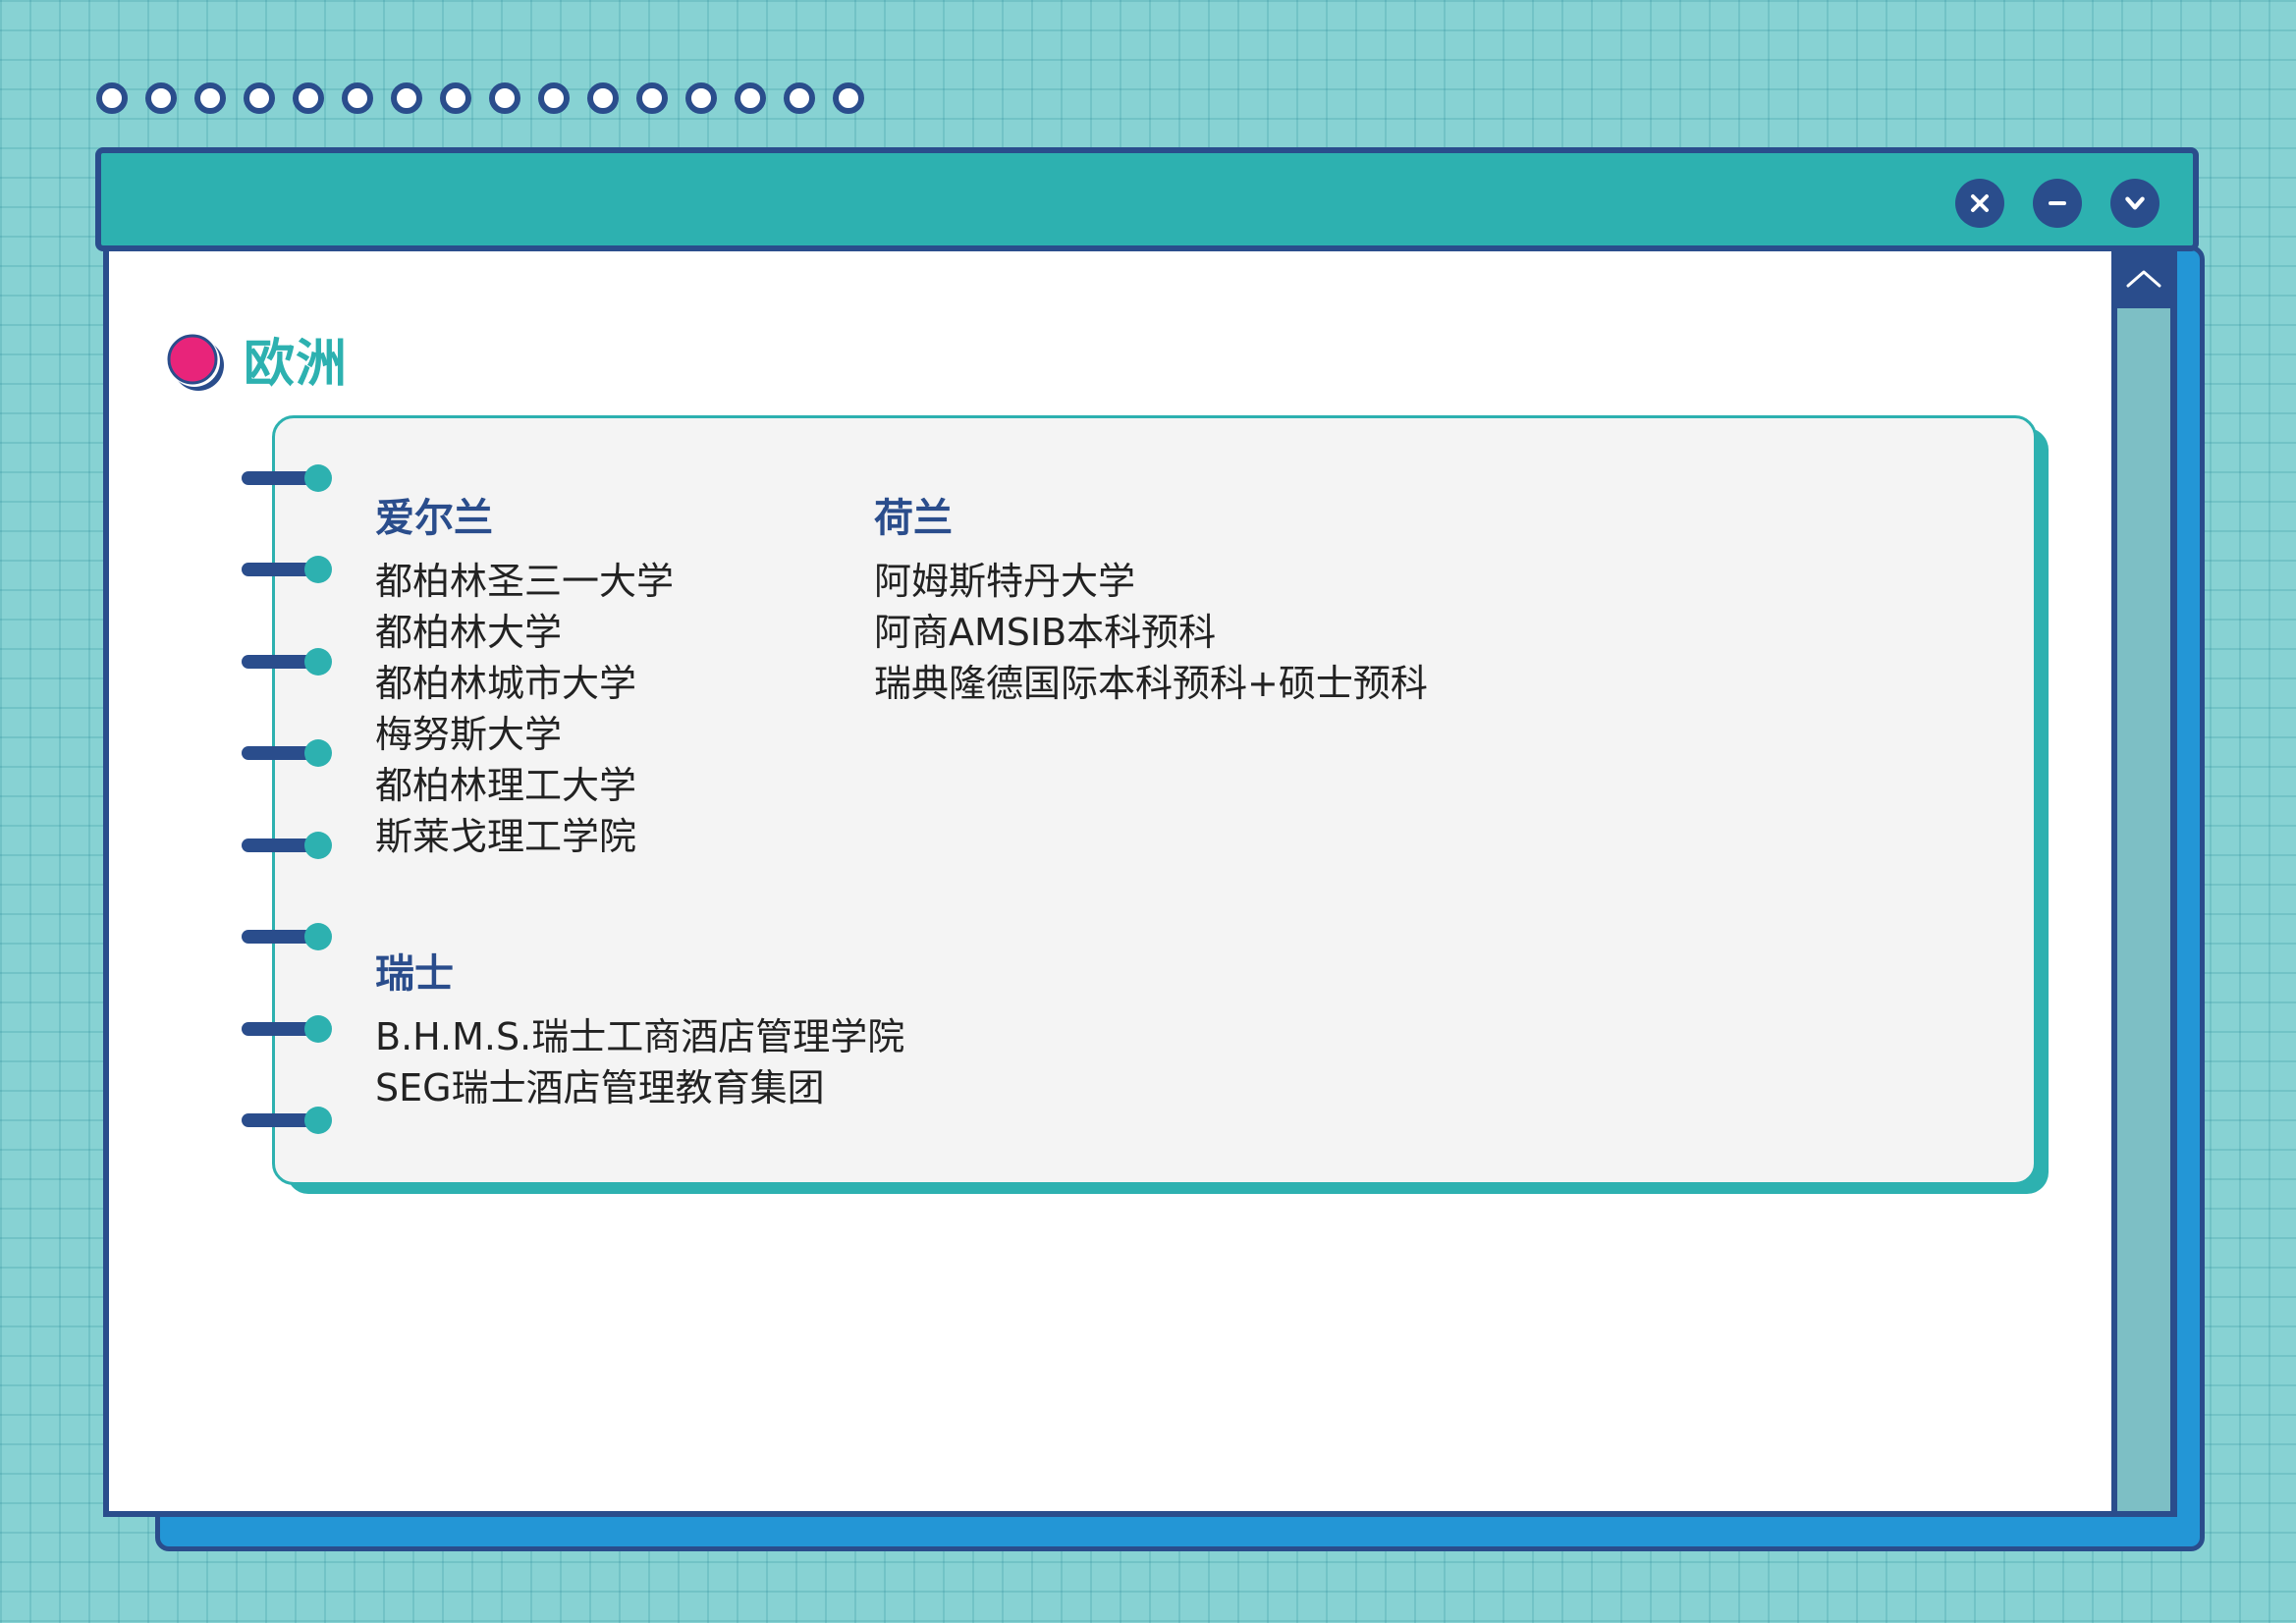  Describe the element at coordinates (480, 98) in the screenshot. I see `decorative-dots` at that location.